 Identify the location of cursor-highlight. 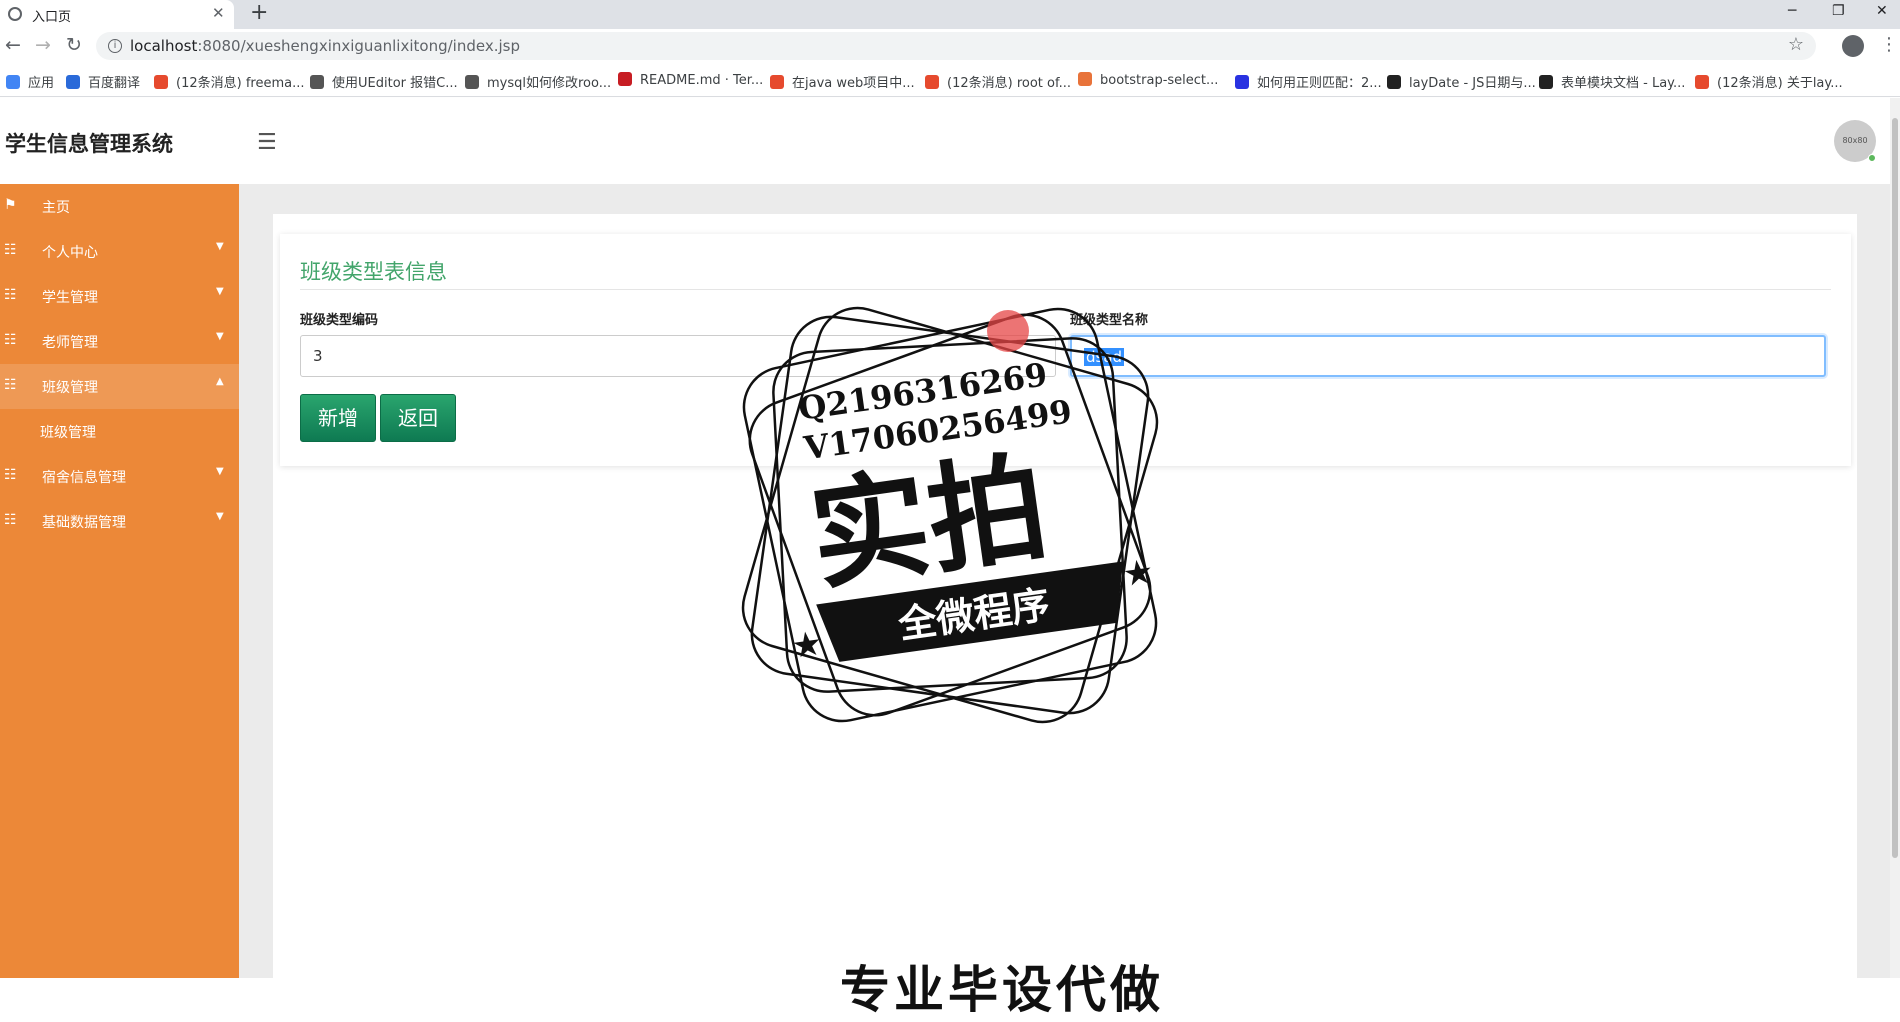
(1008, 331).